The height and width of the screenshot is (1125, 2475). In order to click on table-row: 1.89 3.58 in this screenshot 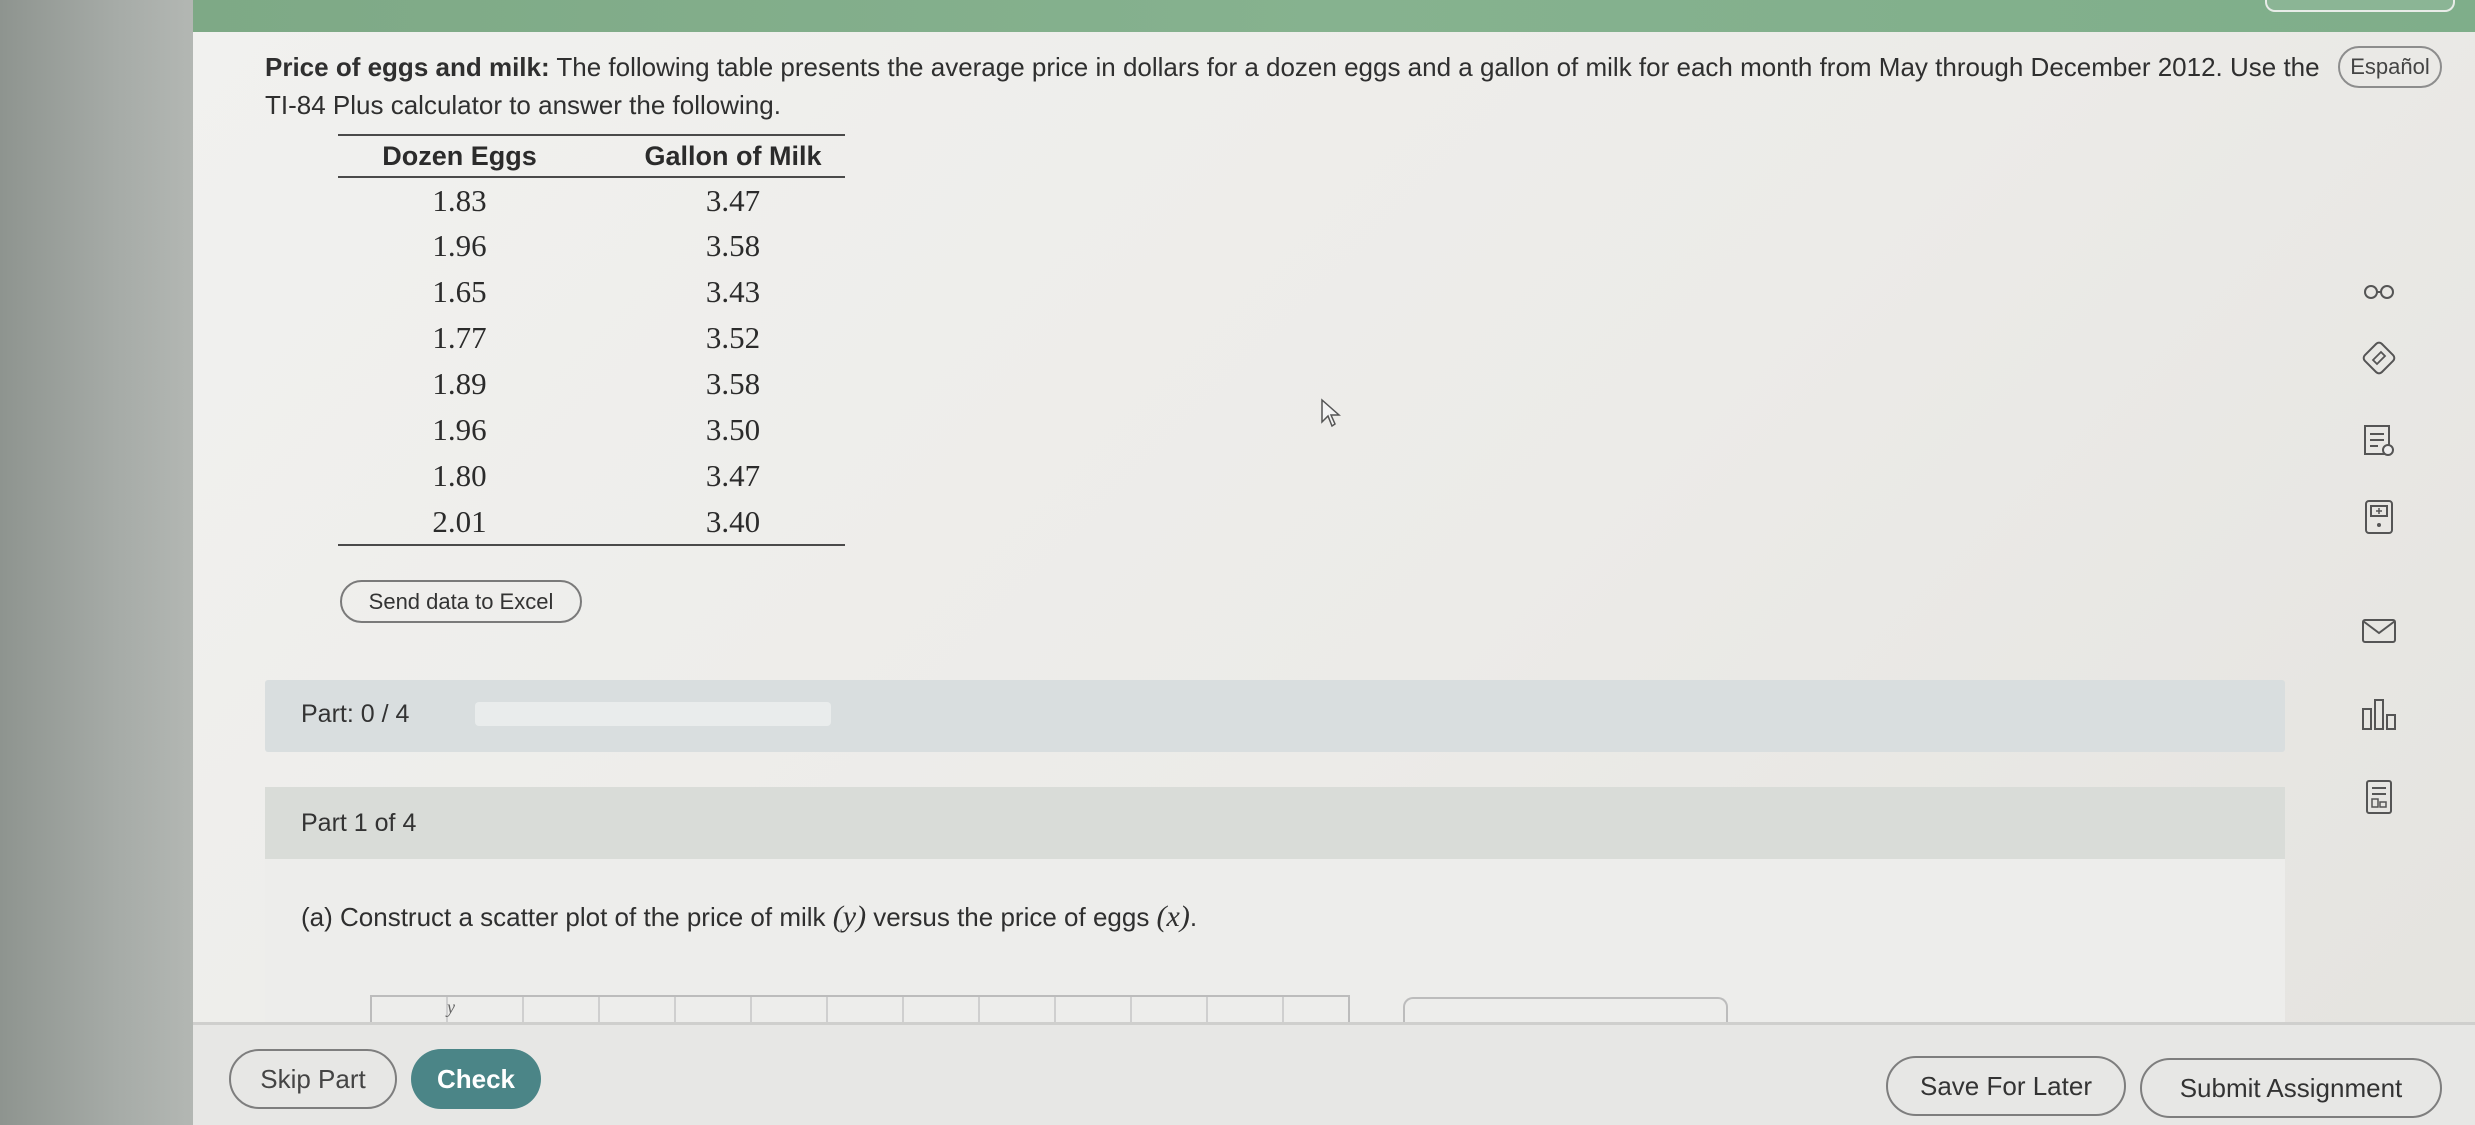, I will do `click(591, 384)`.